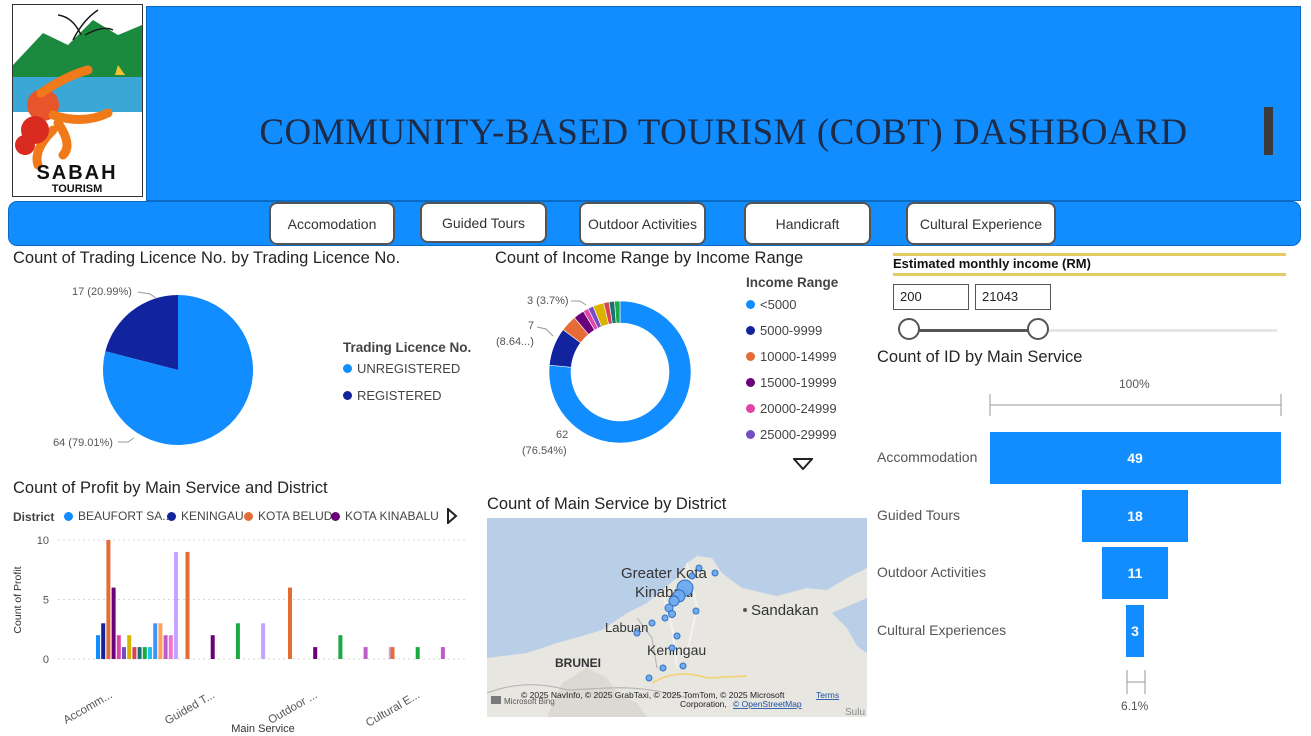 This screenshot has width=1311, height=736. What do you see at coordinates (791, 408) in the screenshot?
I see `legend-item-income-4: 20000-24999` at bounding box center [791, 408].